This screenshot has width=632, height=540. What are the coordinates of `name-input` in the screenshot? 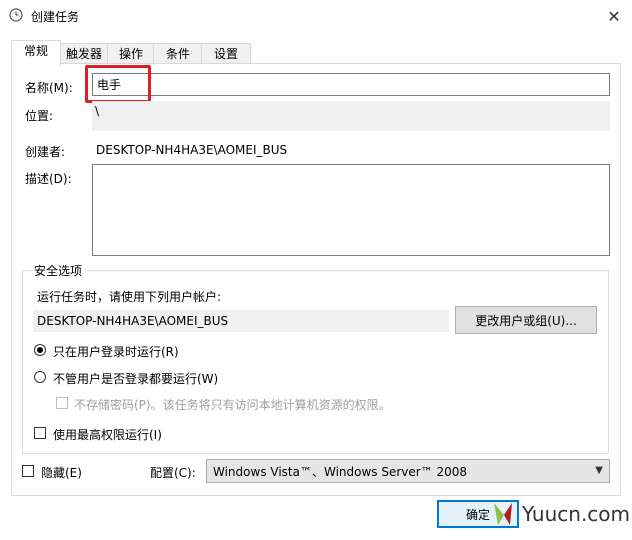 It's located at (351, 84).